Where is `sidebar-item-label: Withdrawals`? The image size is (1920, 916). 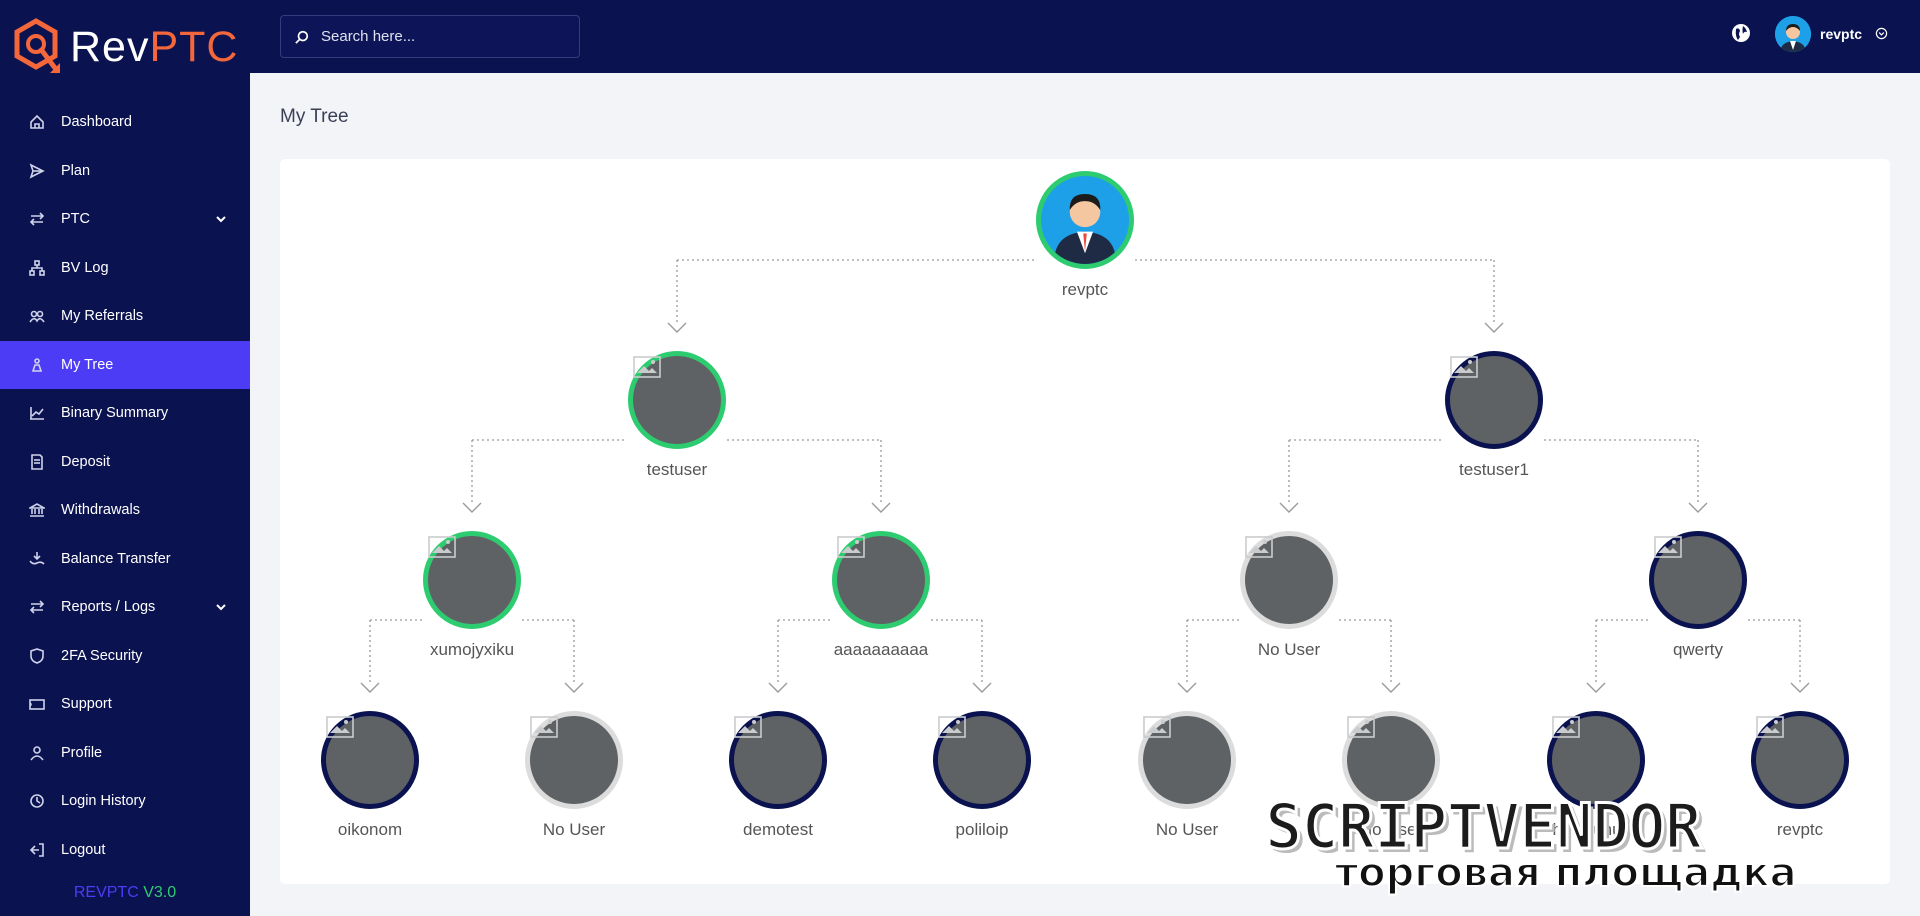 sidebar-item-label: Withdrawals is located at coordinates (100, 510).